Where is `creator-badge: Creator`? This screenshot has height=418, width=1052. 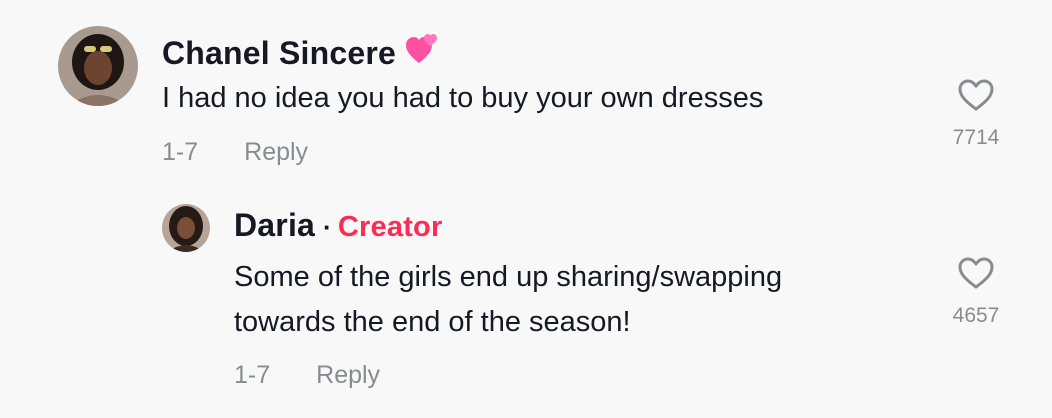 creator-badge: Creator is located at coordinates (390, 227).